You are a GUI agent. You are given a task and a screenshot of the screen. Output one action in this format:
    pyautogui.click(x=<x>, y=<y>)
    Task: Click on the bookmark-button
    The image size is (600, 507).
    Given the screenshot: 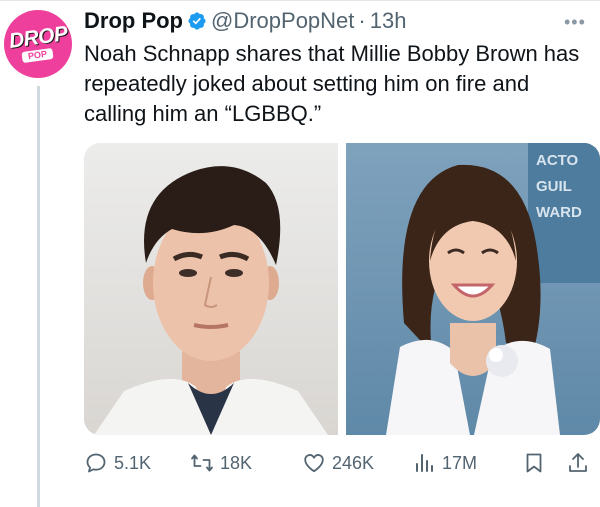 What is the action you would take?
    pyautogui.click(x=537, y=463)
    